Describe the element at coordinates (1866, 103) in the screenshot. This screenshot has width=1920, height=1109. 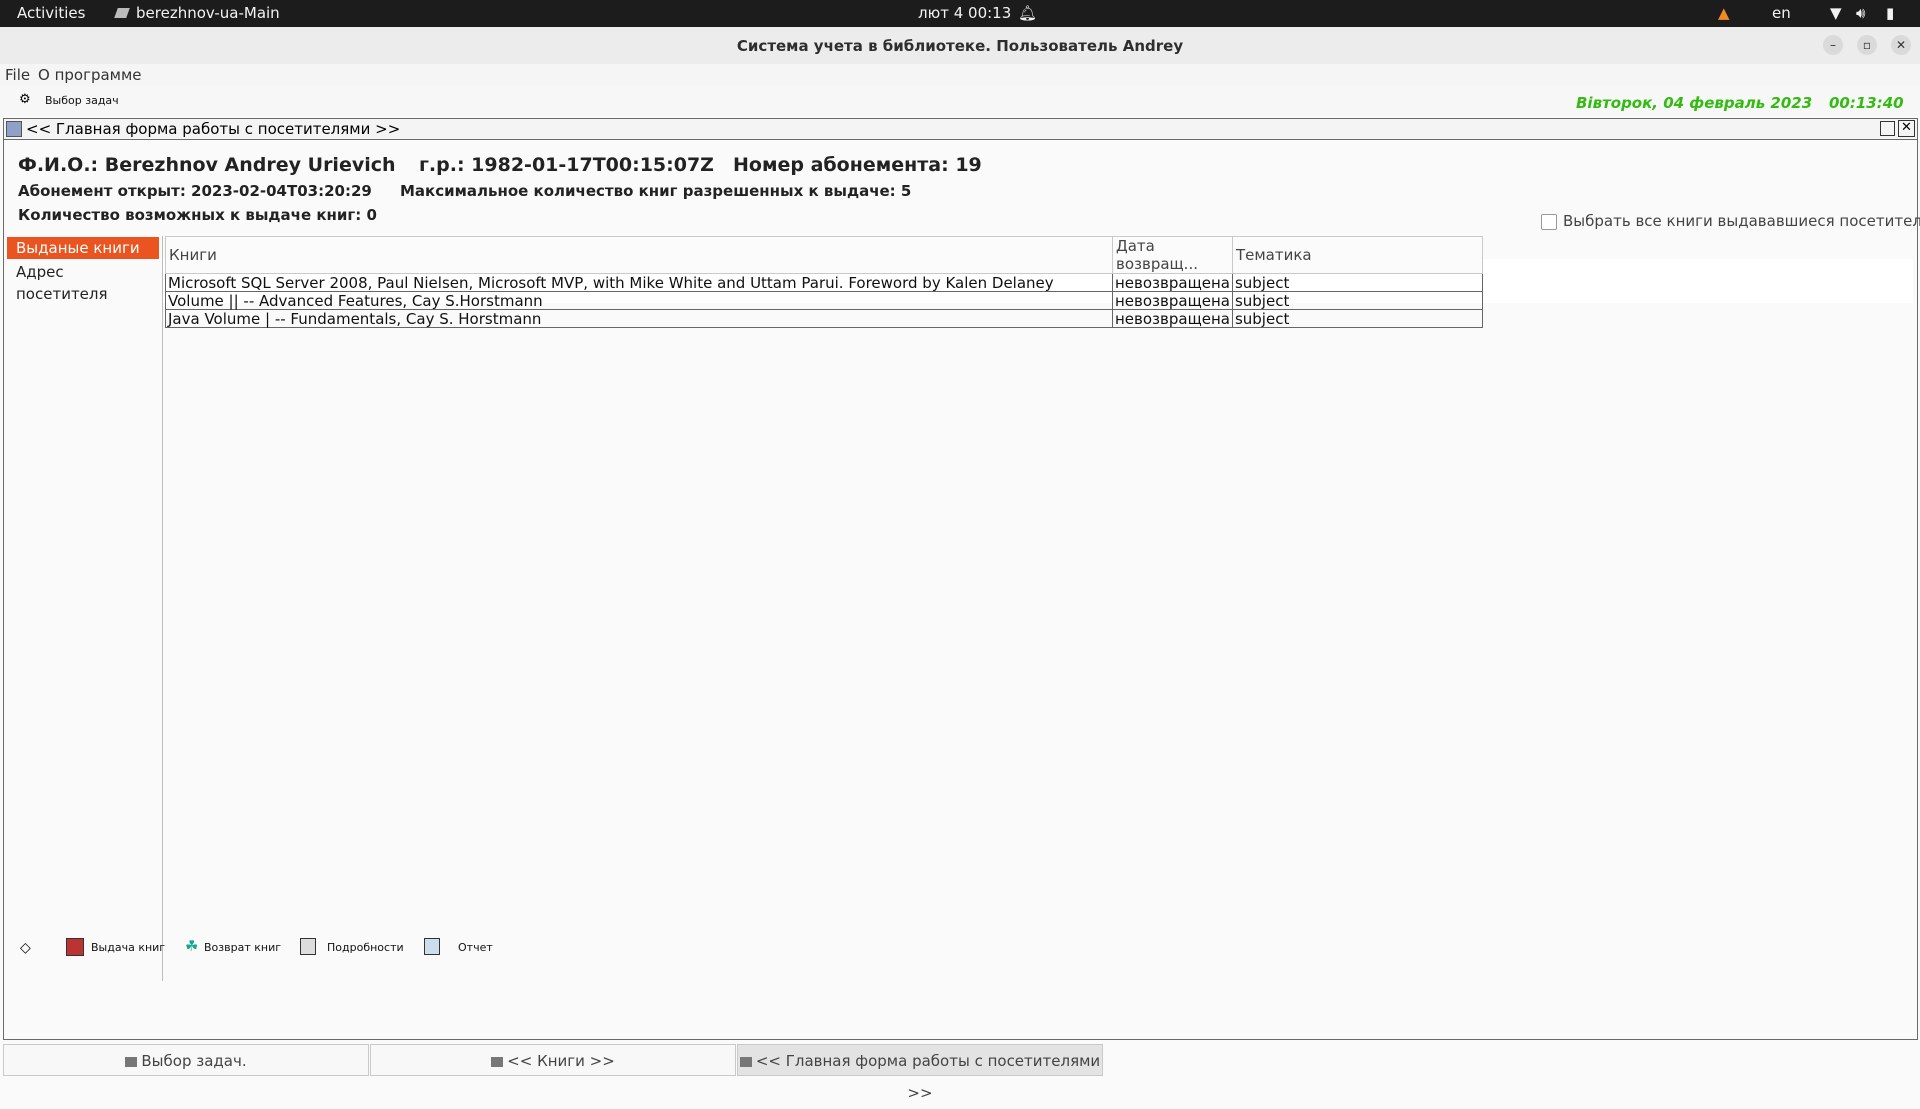
I see `current-time: 00:13:40` at that location.